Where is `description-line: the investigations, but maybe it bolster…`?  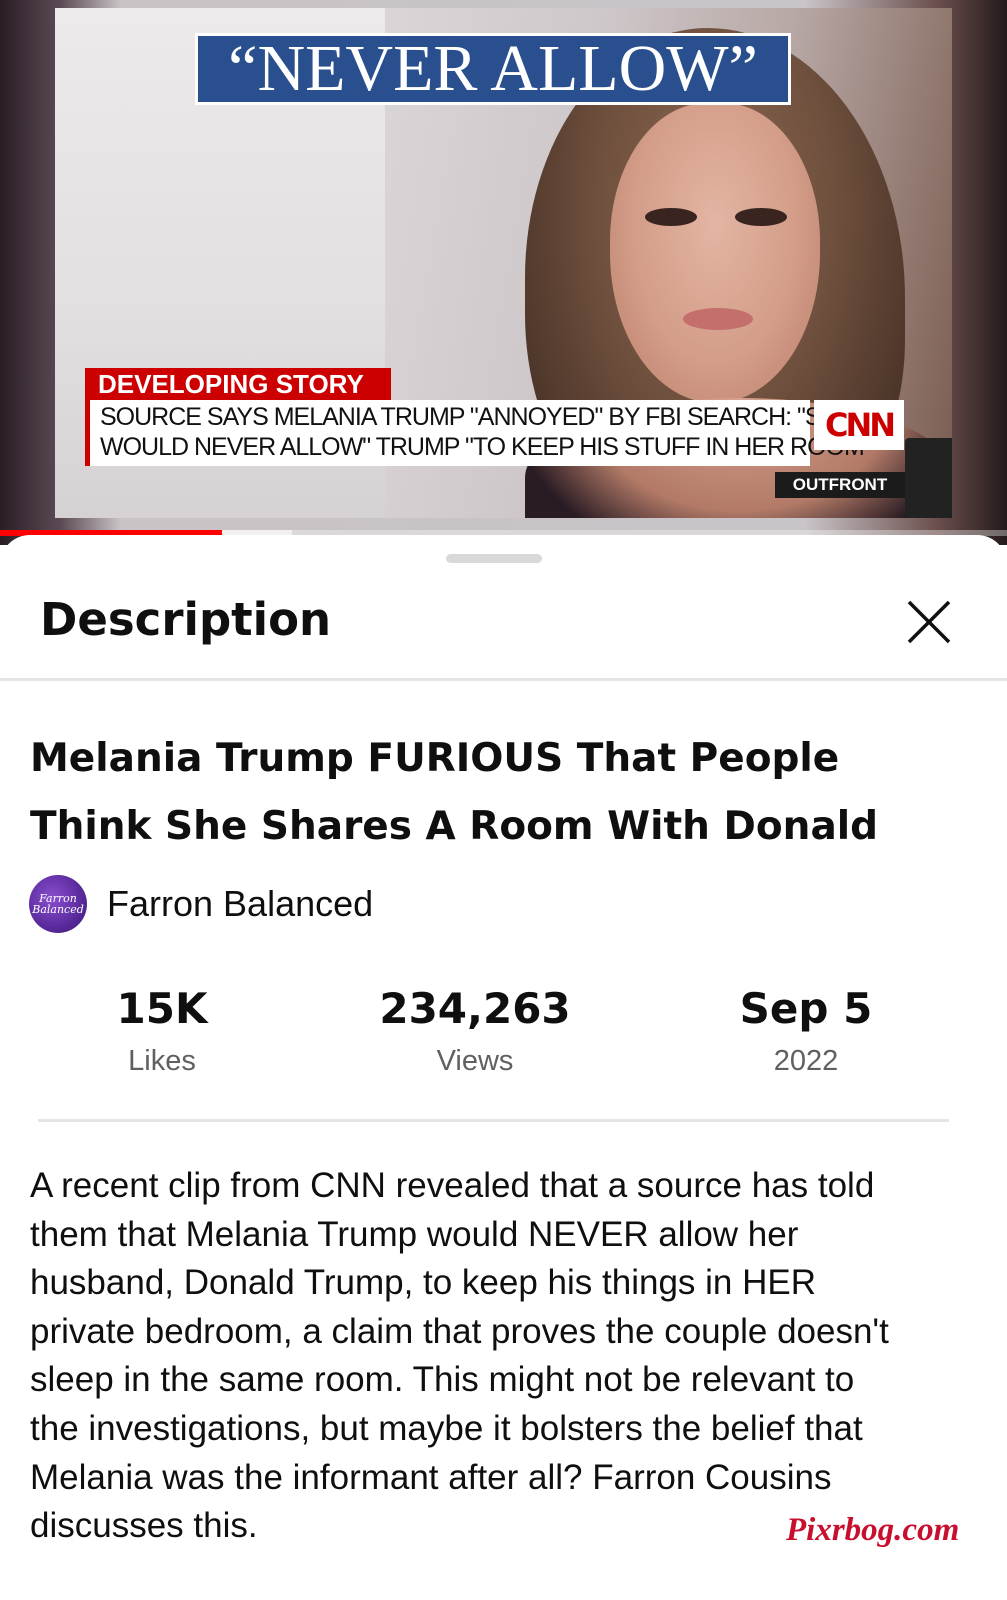
description-line: the investigations, but maybe it bolster… is located at coordinates (446, 1428).